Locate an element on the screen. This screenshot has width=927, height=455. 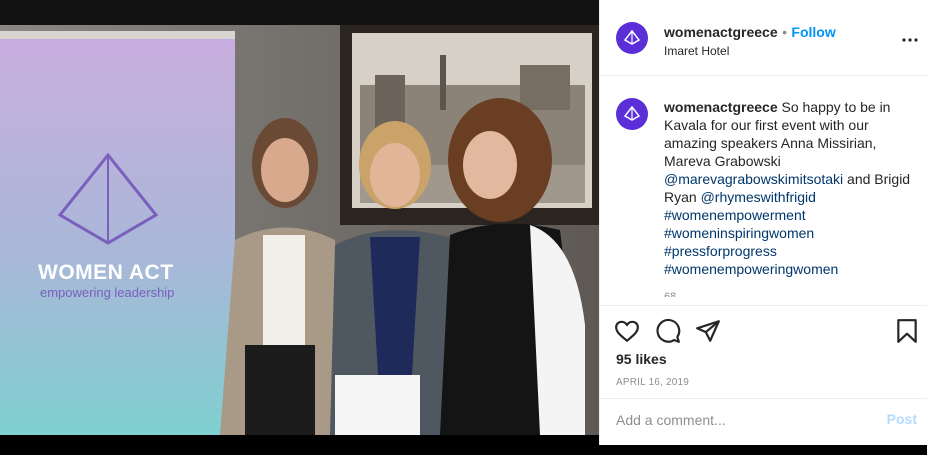
bookmark-icon is located at coordinates (907, 331).